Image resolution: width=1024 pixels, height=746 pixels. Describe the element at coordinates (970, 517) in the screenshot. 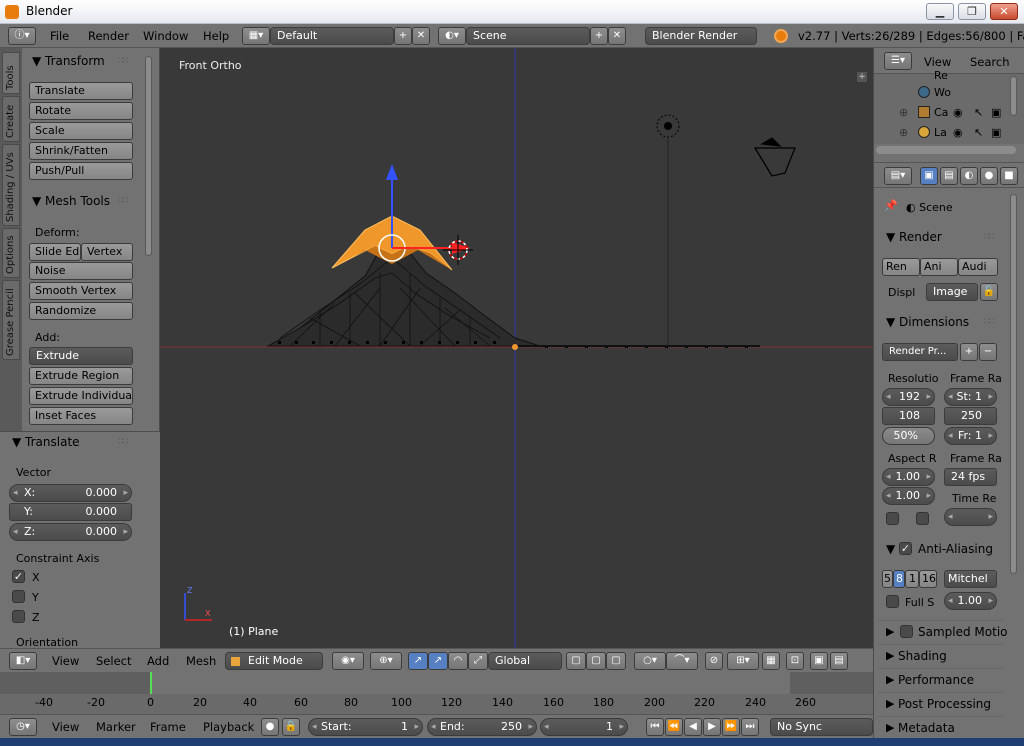

I see `time-remap-field: ◂ ▸` at that location.